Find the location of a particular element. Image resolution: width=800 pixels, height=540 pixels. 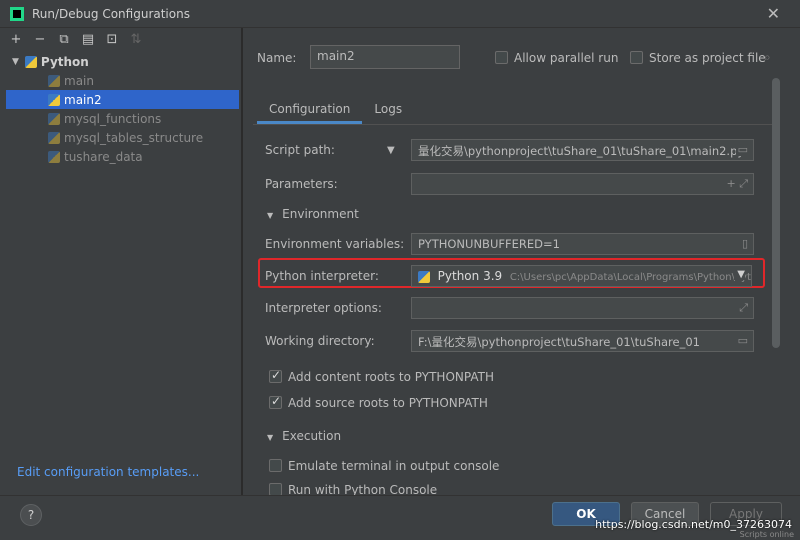

allow-parallel-checkbox: Allow parallel run is located at coordinates (556, 57).